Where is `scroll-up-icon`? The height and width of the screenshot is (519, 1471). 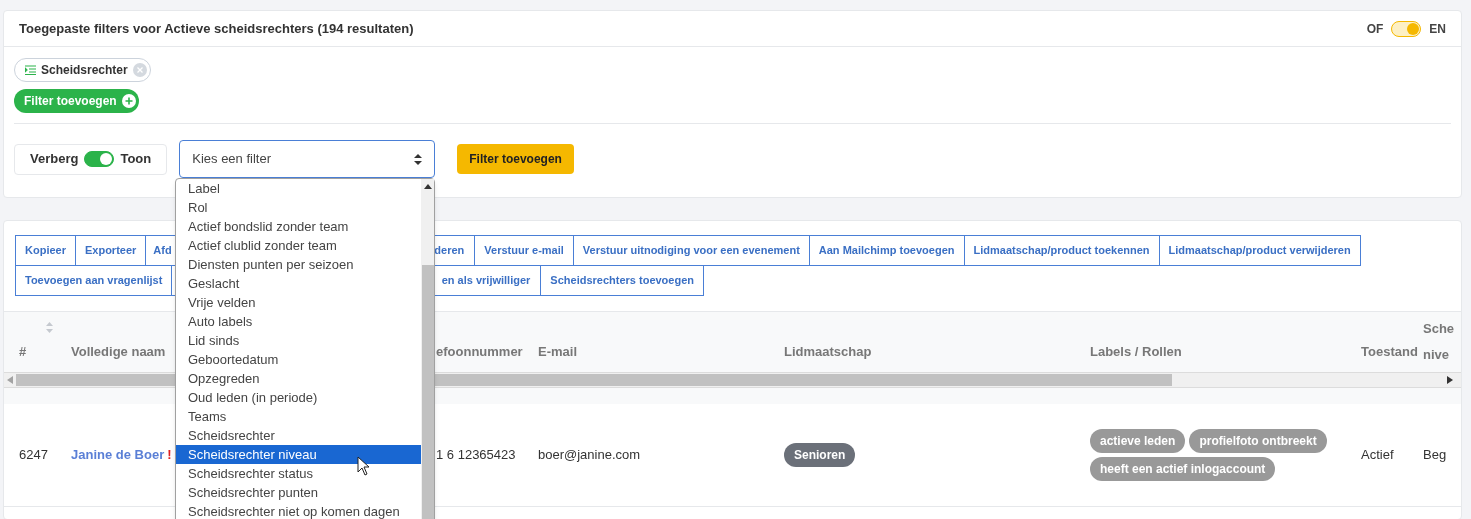 scroll-up-icon is located at coordinates (427, 186).